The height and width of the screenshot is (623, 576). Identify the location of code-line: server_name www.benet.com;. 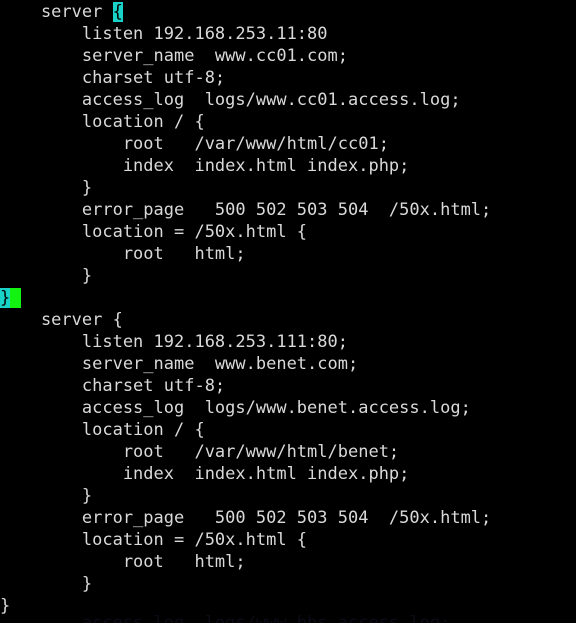
(245, 364).